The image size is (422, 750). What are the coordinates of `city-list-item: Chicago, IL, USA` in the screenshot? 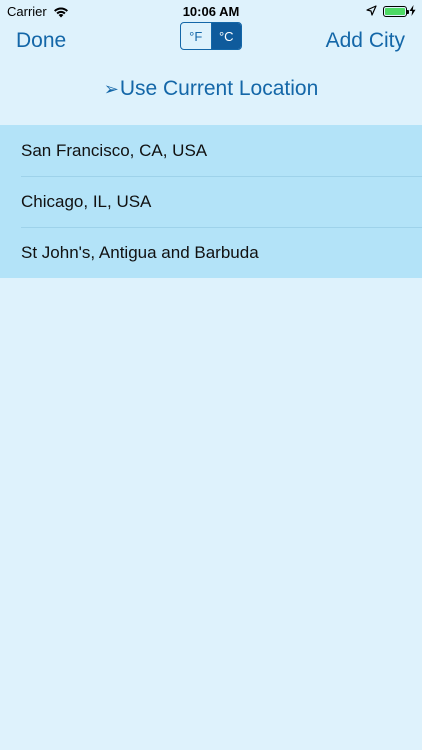 It's located at (211, 201).